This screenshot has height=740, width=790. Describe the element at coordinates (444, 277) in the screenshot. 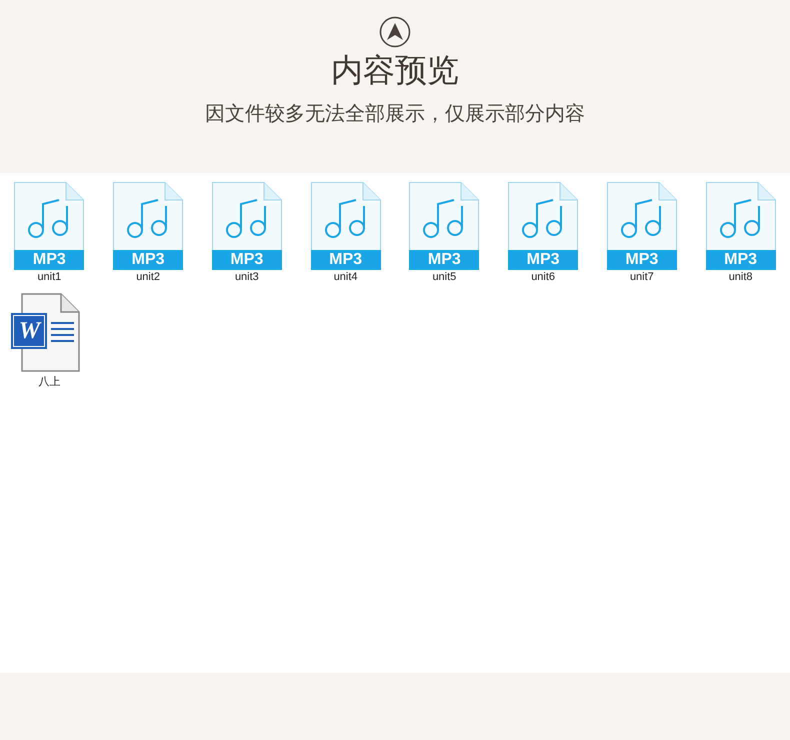

I see `file-name: unit5` at that location.